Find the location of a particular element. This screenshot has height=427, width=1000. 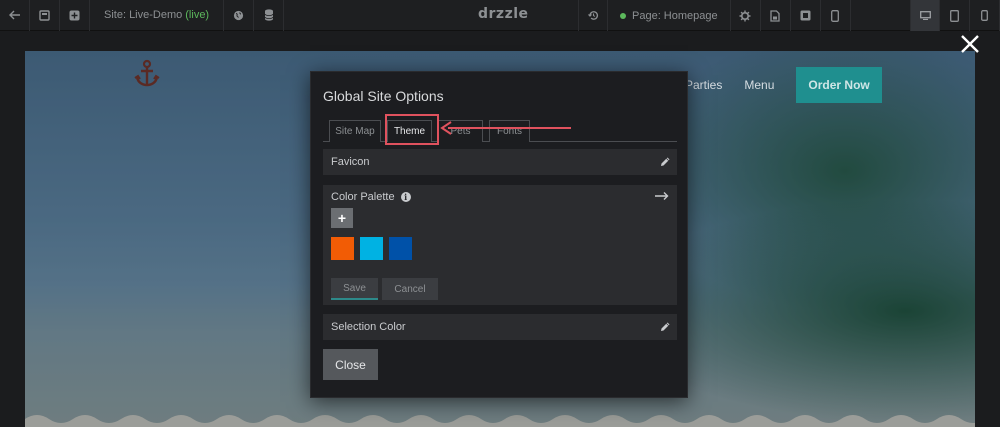

selection-color-panel: Selection Color is located at coordinates (500, 327).